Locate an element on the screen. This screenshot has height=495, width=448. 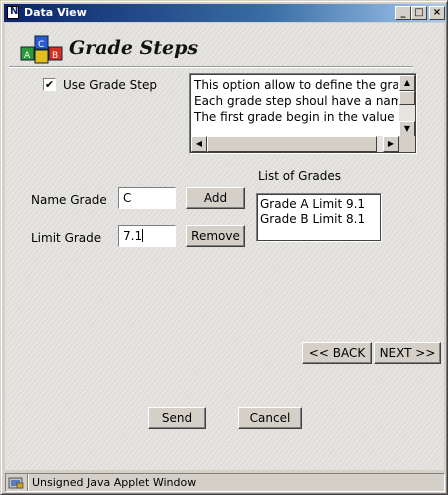
minimize-button: _ is located at coordinates (403, 13).